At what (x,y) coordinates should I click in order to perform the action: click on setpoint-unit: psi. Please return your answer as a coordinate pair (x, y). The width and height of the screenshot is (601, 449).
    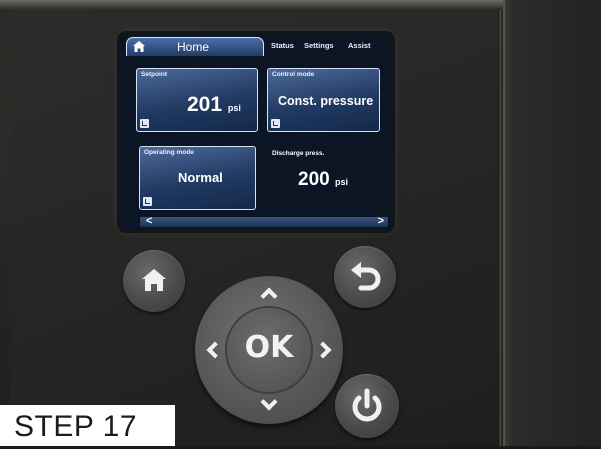
    Looking at the image, I should click on (234, 108).